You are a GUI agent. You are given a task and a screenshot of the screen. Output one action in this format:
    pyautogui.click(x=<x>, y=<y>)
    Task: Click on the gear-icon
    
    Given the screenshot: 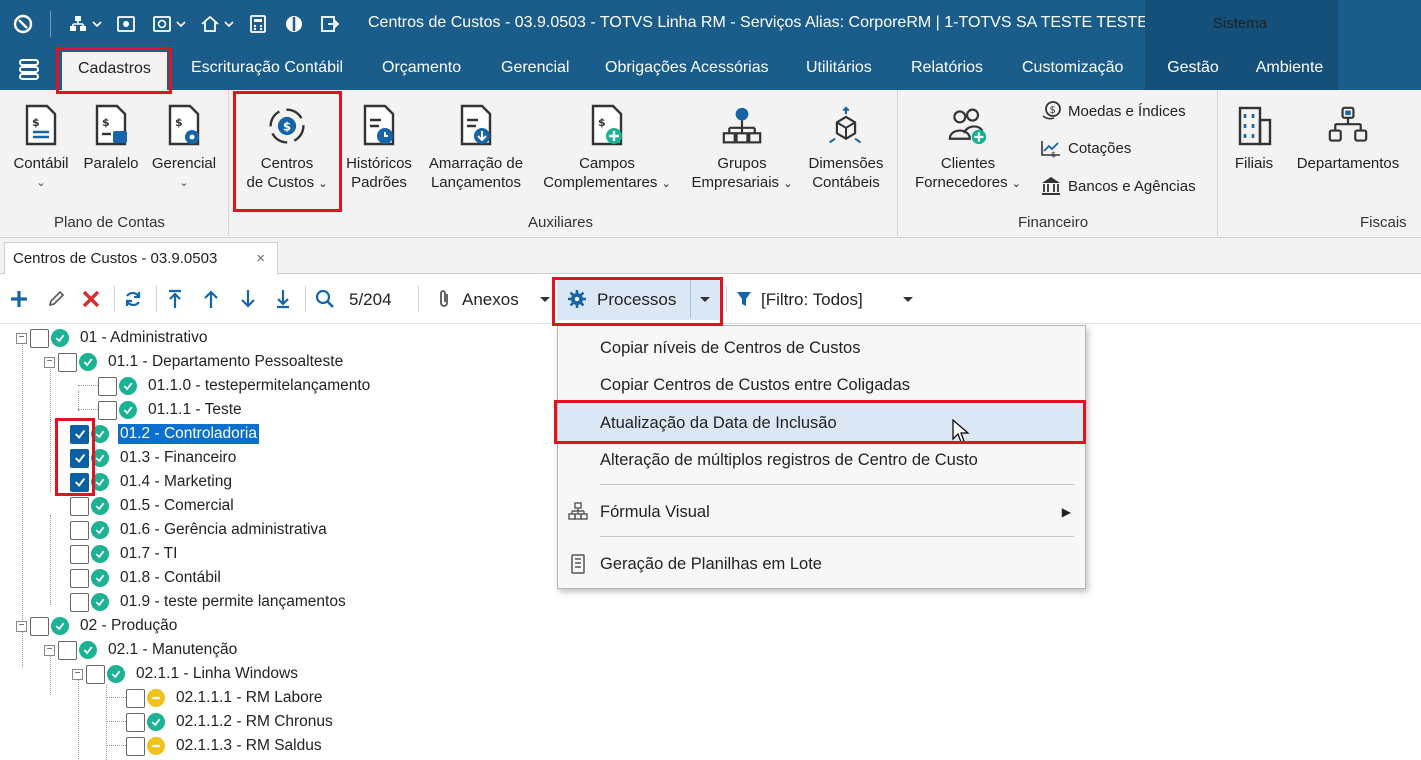 What is the action you would take?
    pyautogui.click(x=577, y=299)
    